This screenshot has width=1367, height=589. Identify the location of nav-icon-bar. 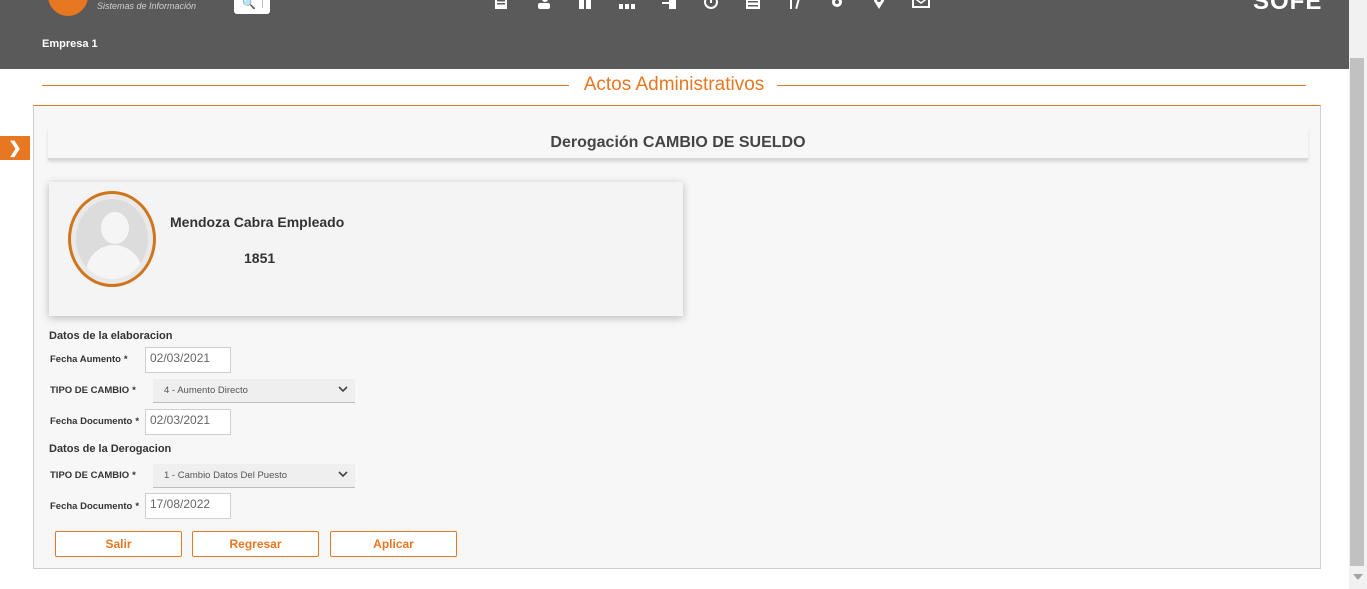
(711, 5).